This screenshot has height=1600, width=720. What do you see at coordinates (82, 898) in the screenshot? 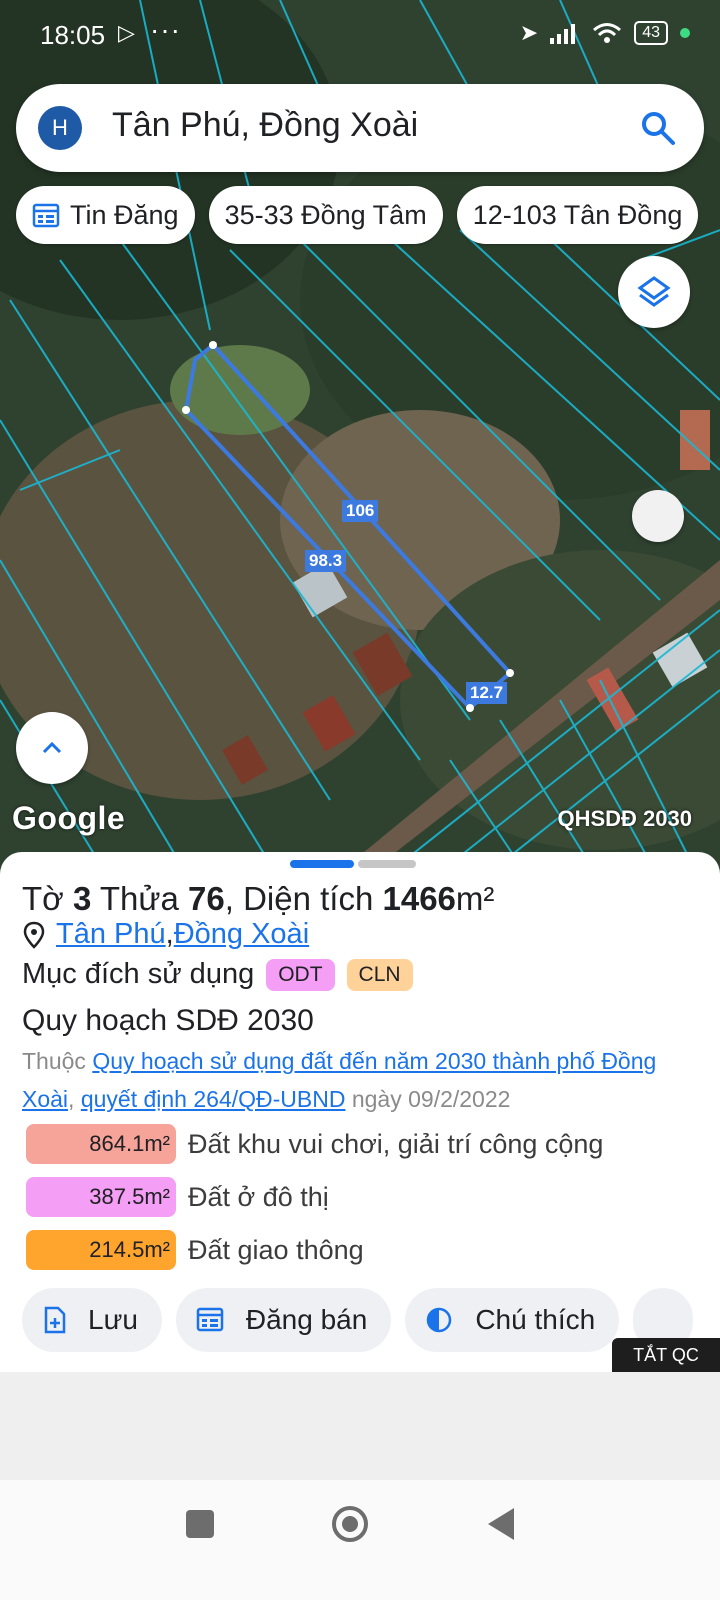
I see `sheet-number: 3` at bounding box center [82, 898].